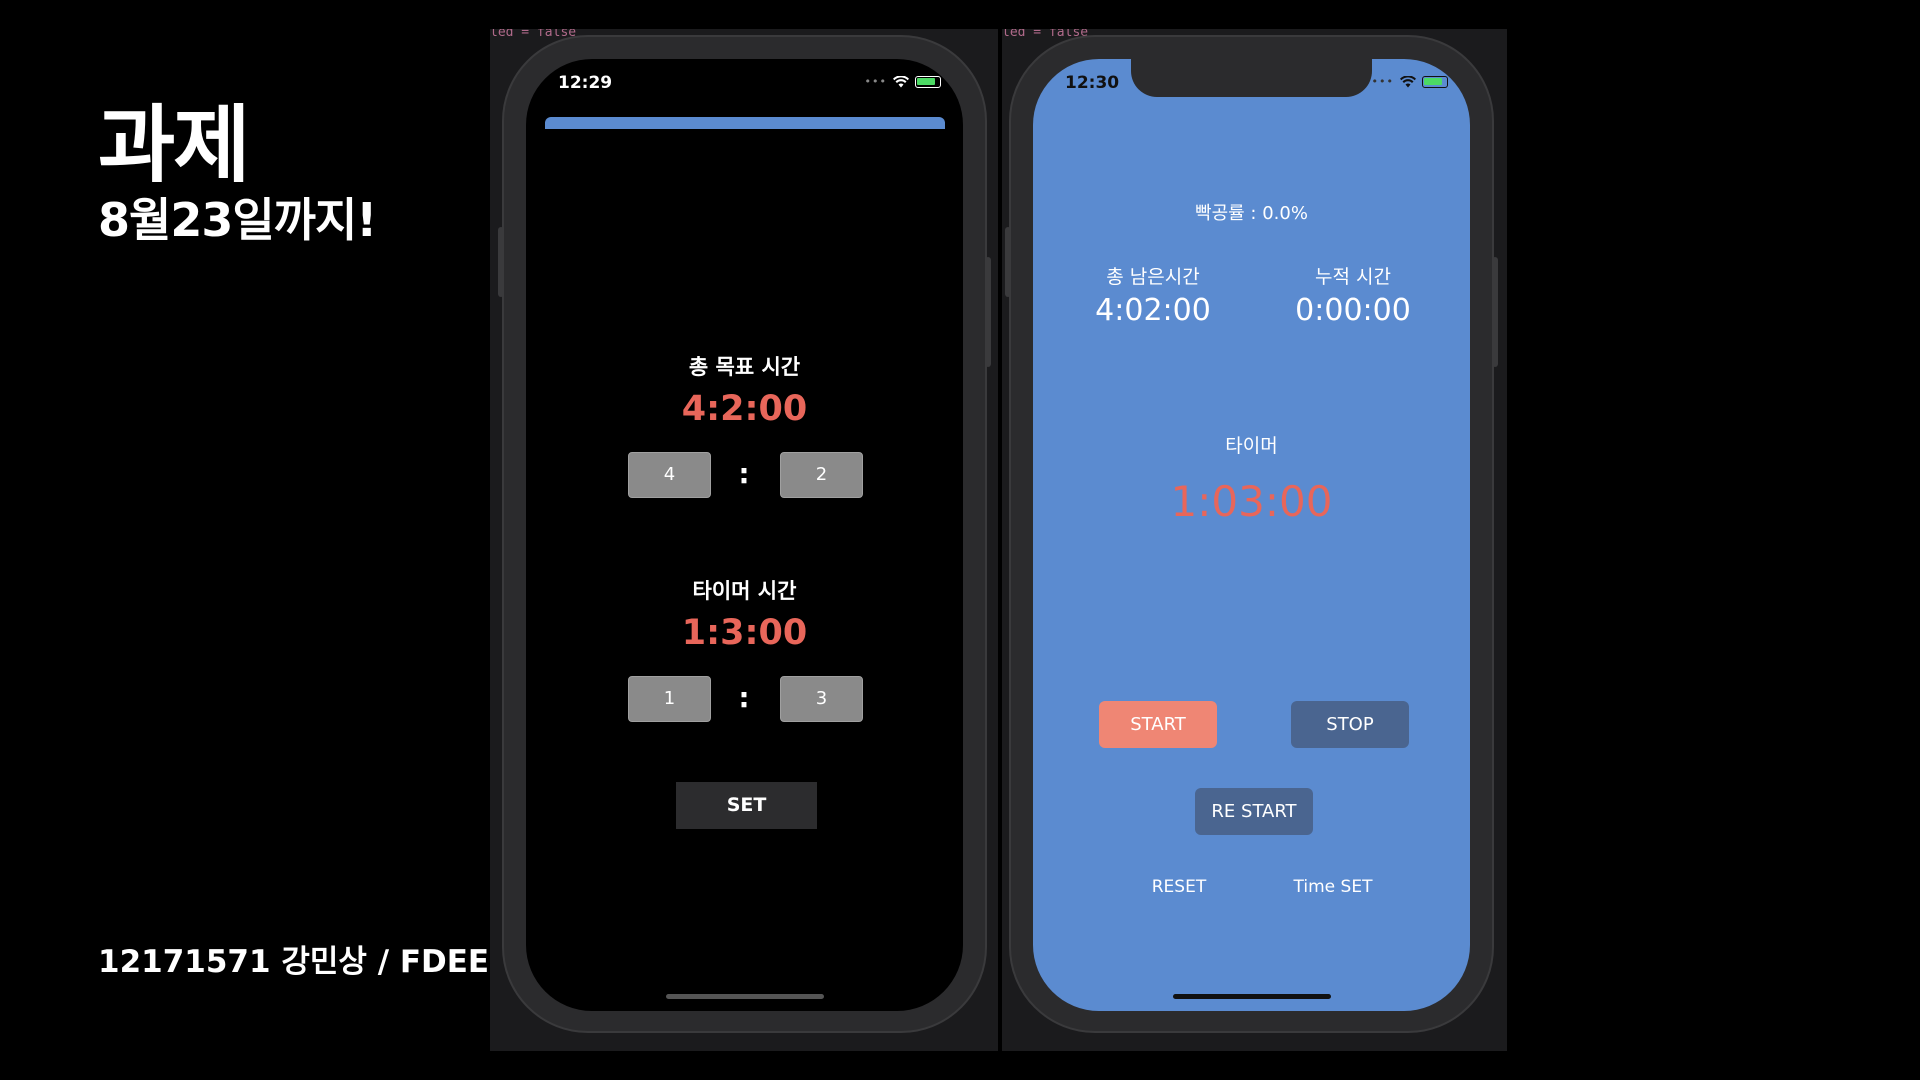 This screenshot has height=1080, width=1920. Describe the element at coordinates (744, 367) in the screenshot. I see `goal-label: 총 목표 시간` at that location.